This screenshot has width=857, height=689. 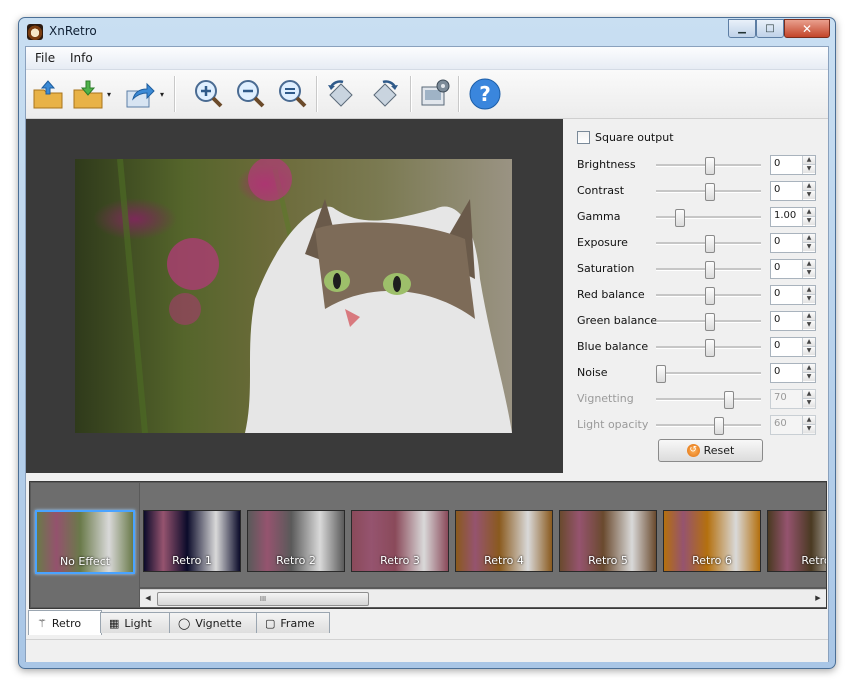 I want to click on tab-frame: ▢ Frame, so click(x=293, y=622).